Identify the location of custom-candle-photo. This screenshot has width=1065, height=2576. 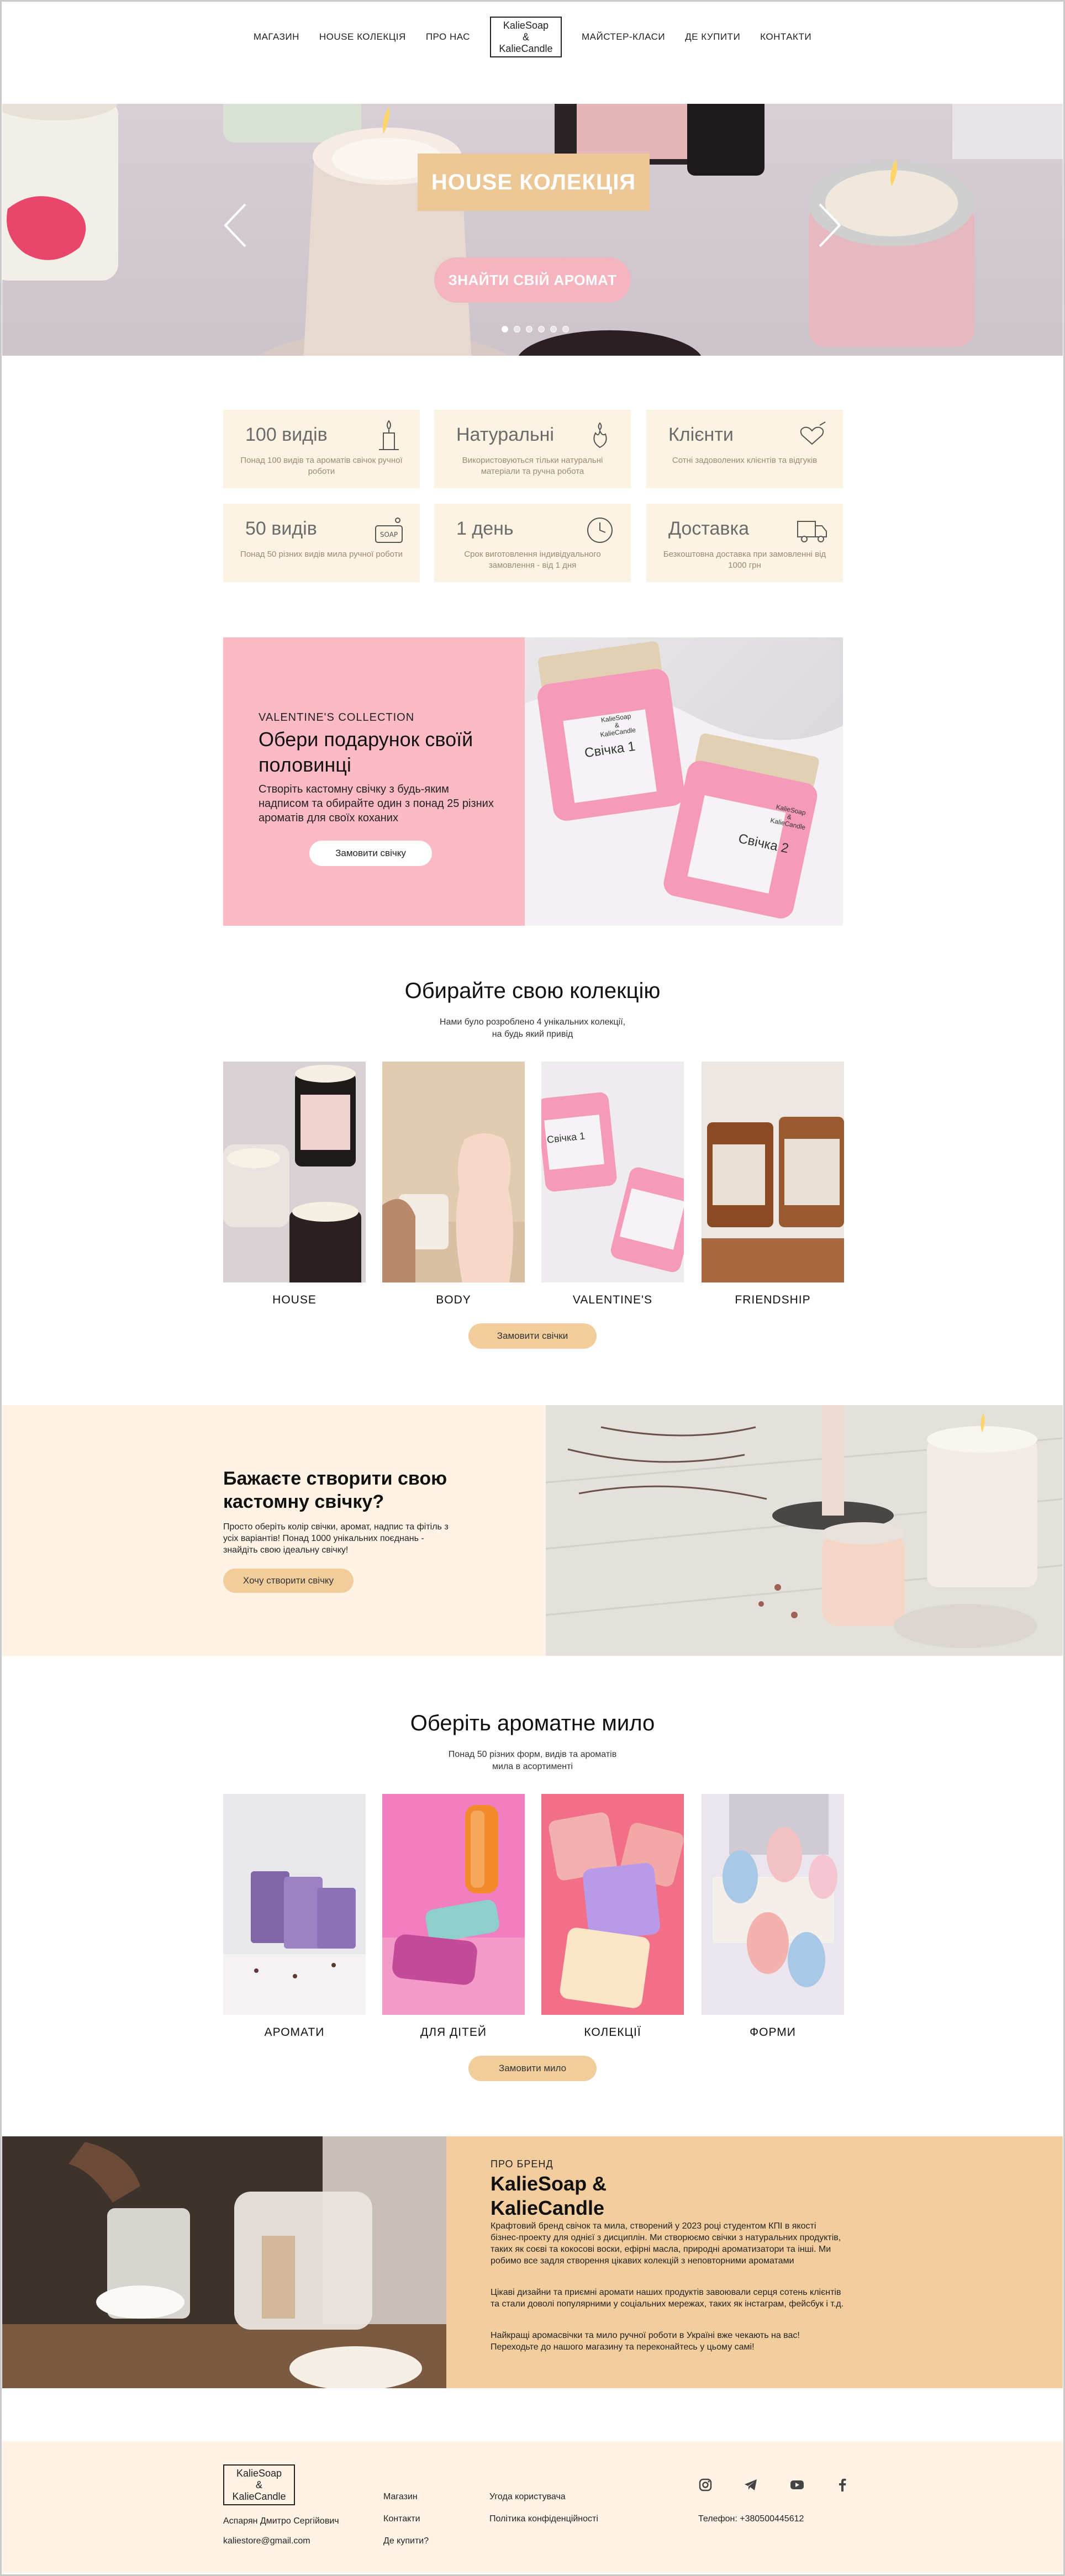
(805, 1530).